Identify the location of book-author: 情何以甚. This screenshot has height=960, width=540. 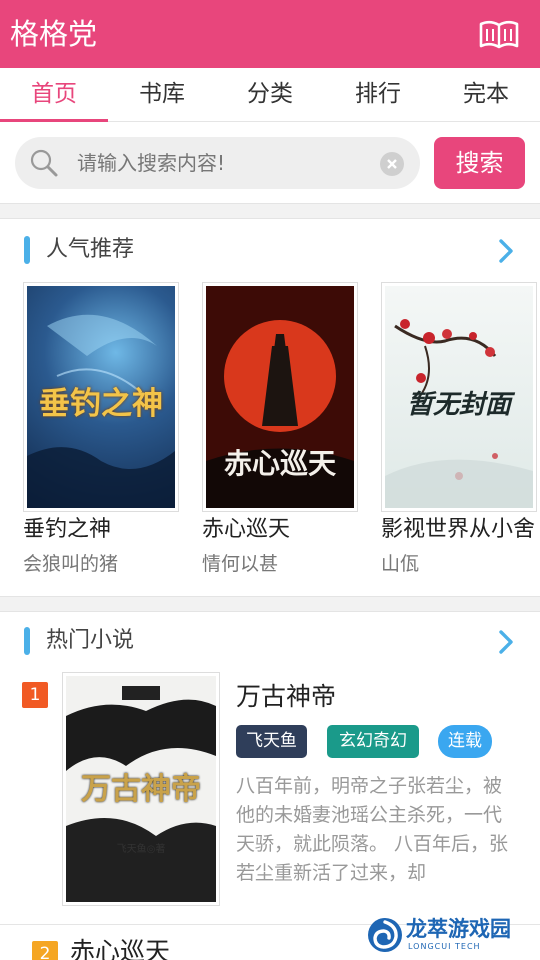
(240, 564).